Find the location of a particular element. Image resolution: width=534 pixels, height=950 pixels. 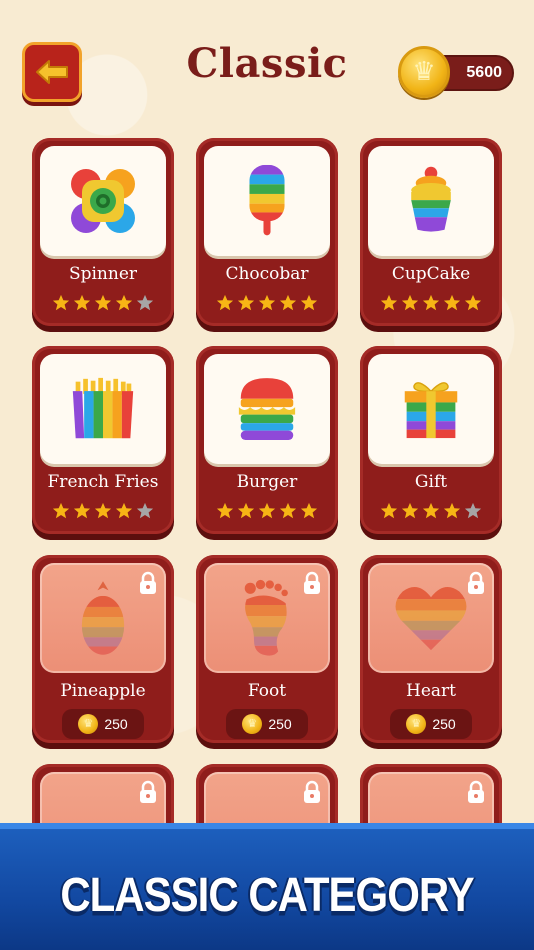

popsicle-icon is located at coordinates (267, 200).